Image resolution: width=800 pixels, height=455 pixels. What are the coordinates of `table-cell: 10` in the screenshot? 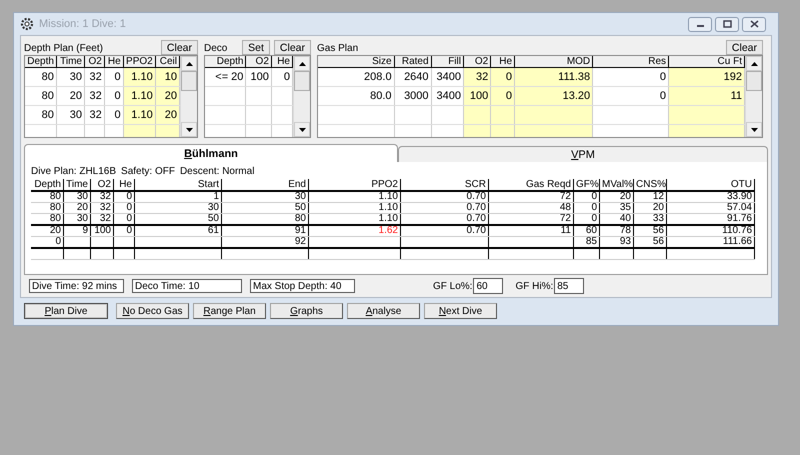 It's located at (167, 77).